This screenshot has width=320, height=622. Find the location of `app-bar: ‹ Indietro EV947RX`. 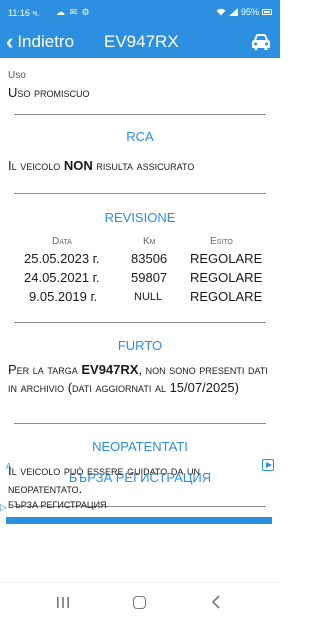

app-bar: ‹ Indietro EV947RX is located at coordinates (140, 42).